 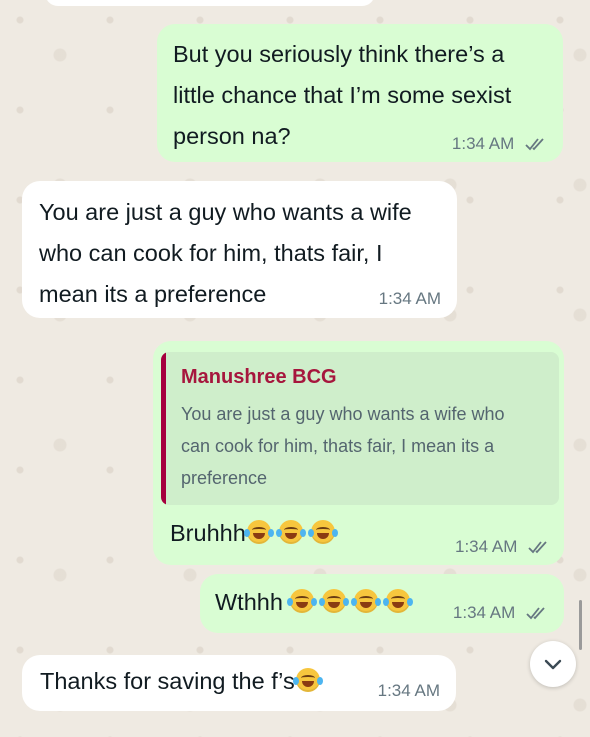 I want to click on message-bubble-incoming: Thanks for saving the f’s 1:34 AM, so click(x=239, y=683).